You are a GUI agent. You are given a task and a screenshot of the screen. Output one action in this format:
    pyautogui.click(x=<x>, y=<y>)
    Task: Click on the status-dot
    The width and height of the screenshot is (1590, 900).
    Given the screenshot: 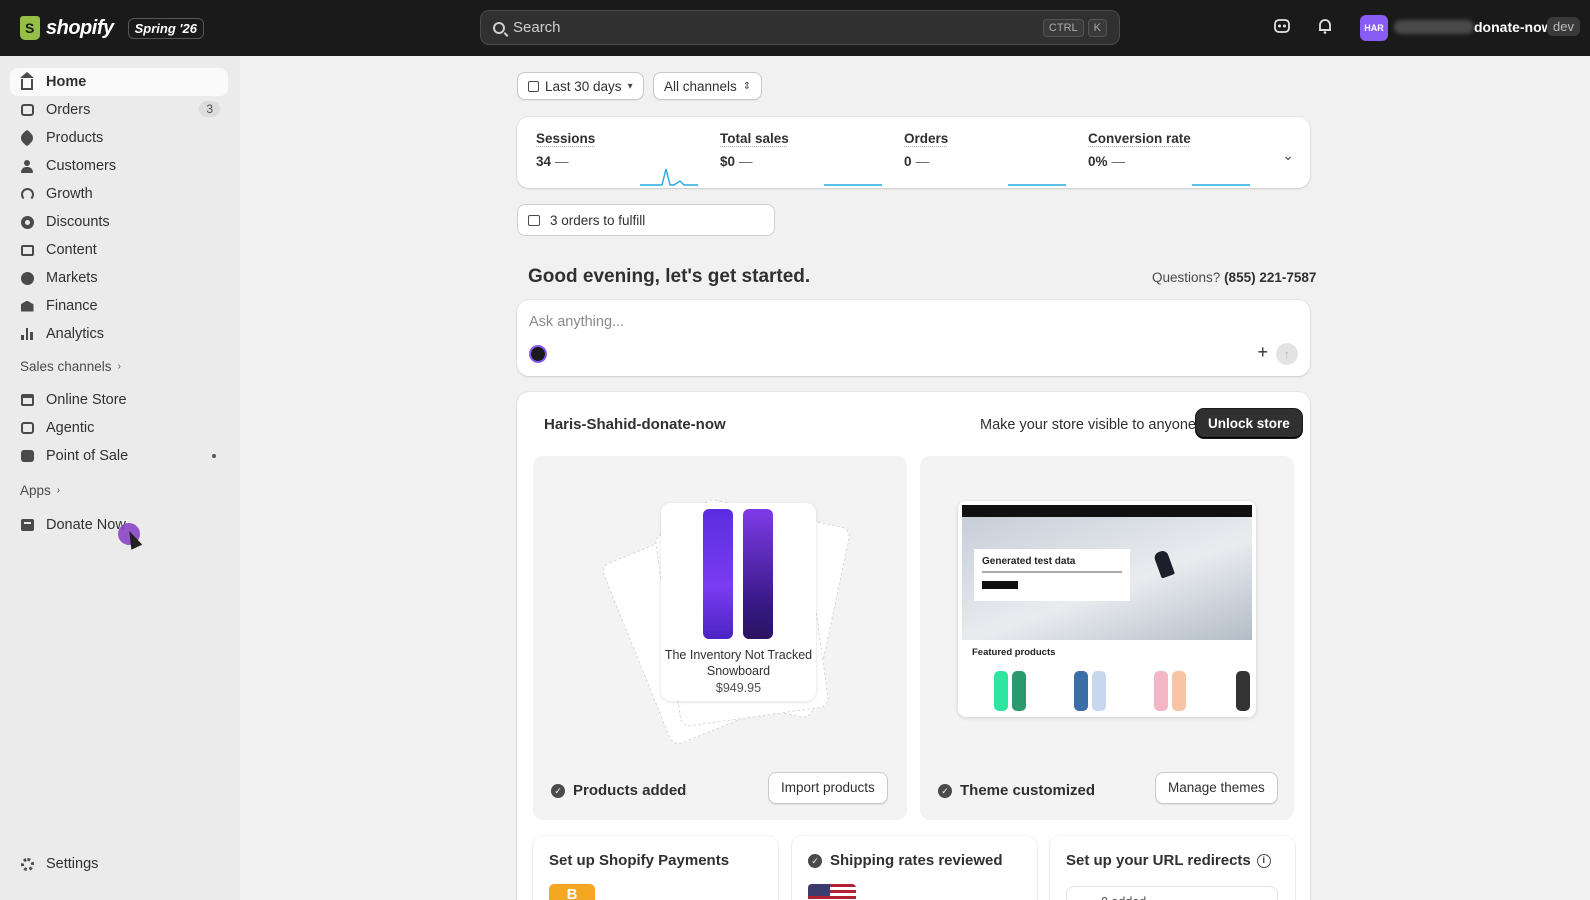 What is the action you would take?
    pyautogui.click(x=214, y=456)
    